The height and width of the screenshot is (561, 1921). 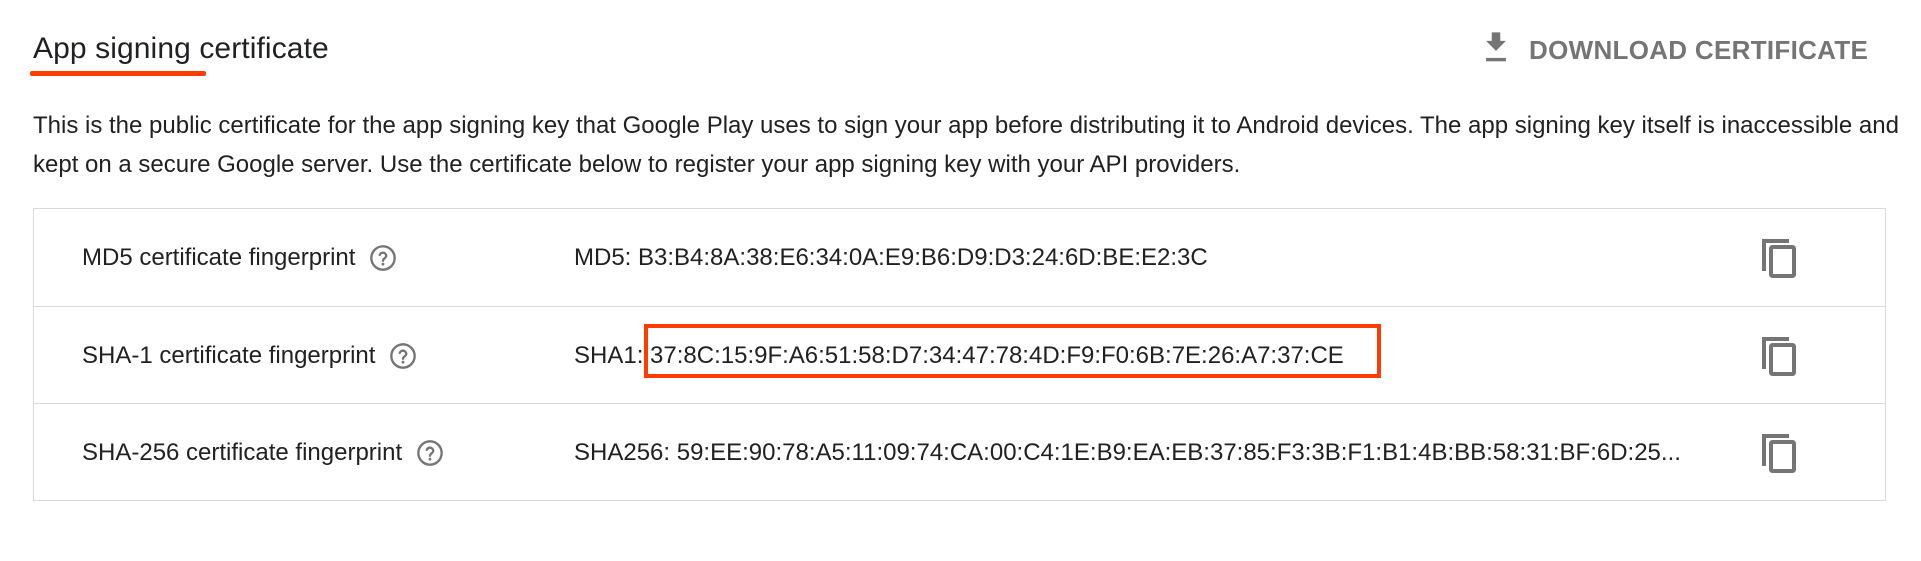 I want to click on page-title: App signing certificate, so click(x=181, y=48).